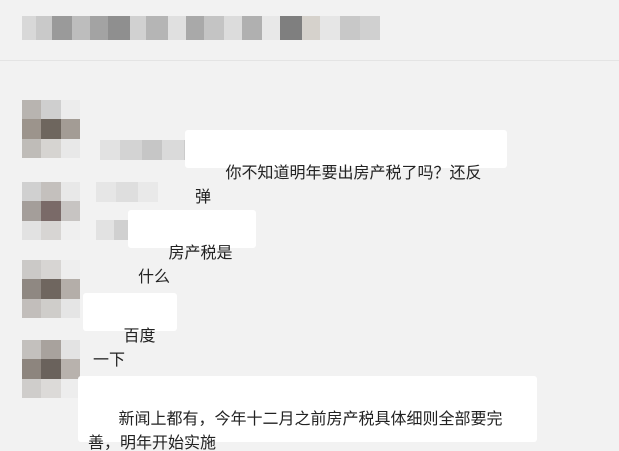 This screenshot has height=451, width=619. What do you see at coordinates (185, 264) in the screenshot?
I see `message-text: 房产税是什么` at bounding box center [185, 264].